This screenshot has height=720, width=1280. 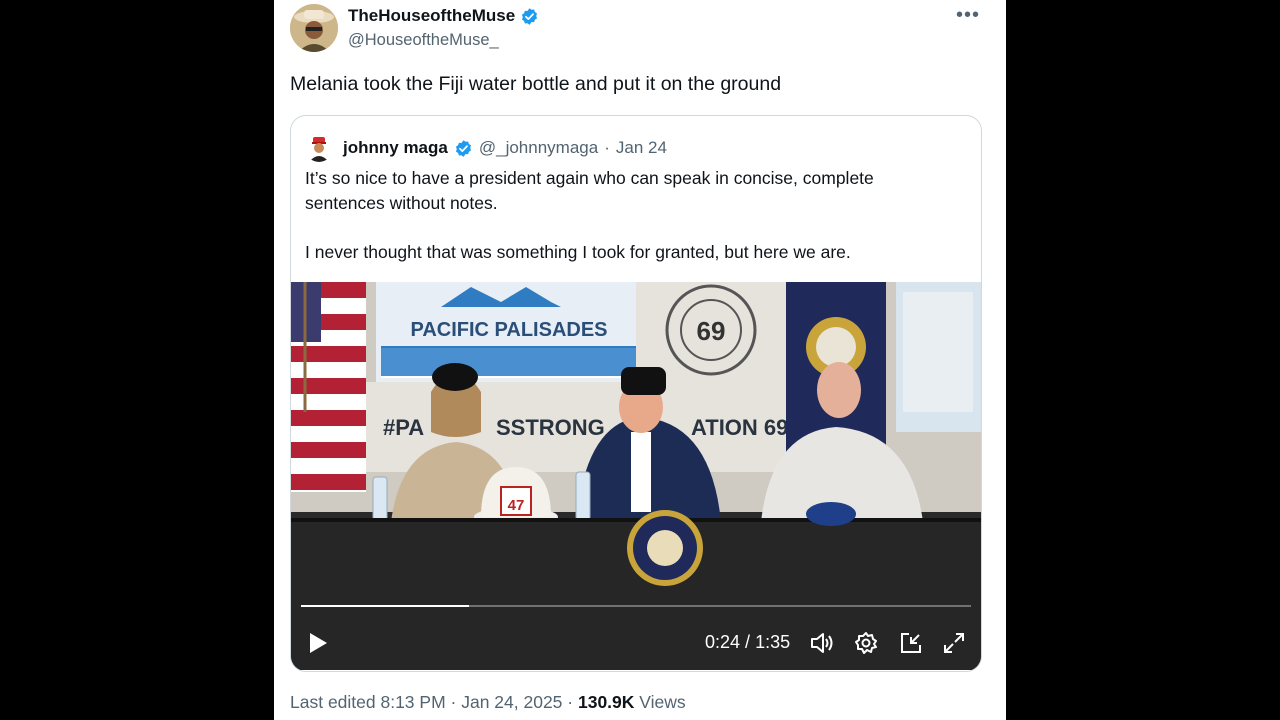 What do you see at coordinates (395, 148) in the screenshot?
I see `quote-author-name: johnny maga` at bounding box center [395, 148].